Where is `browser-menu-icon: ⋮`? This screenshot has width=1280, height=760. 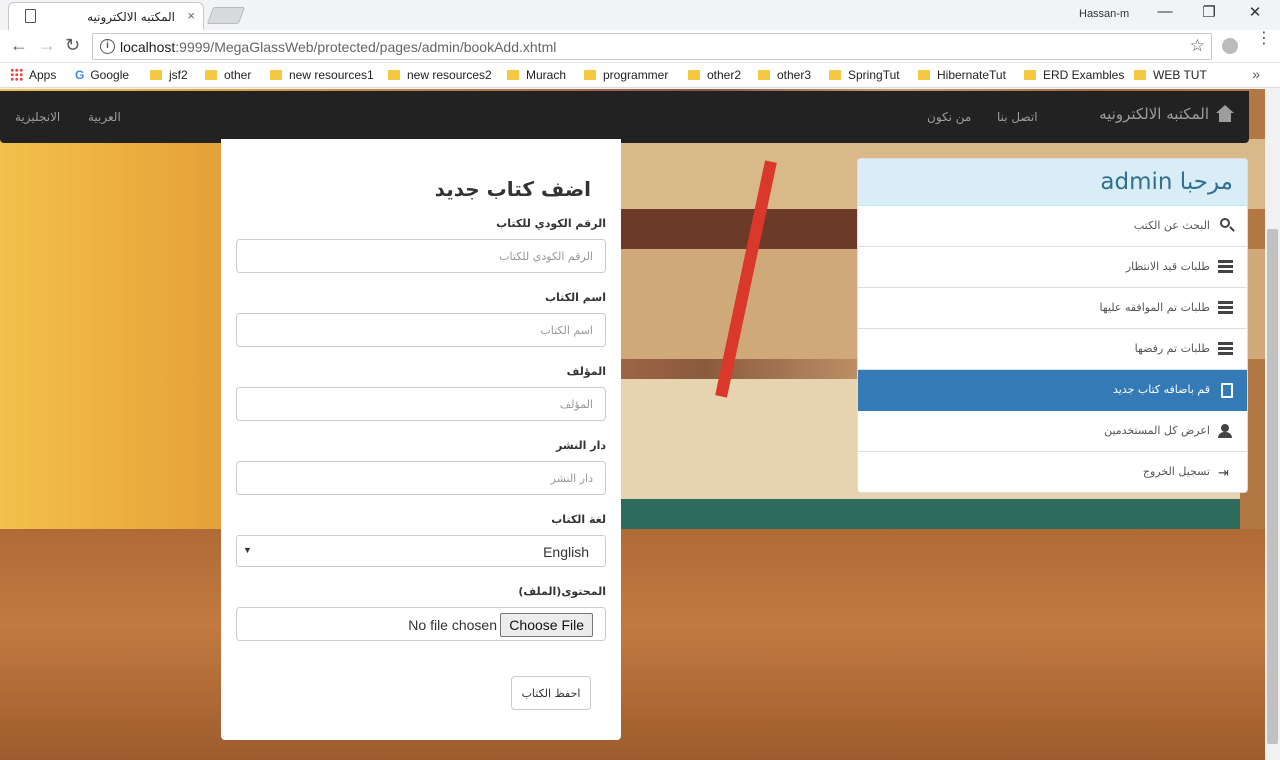 browser-menu-icon: ⋮ is located at coordinates (1264, 39).